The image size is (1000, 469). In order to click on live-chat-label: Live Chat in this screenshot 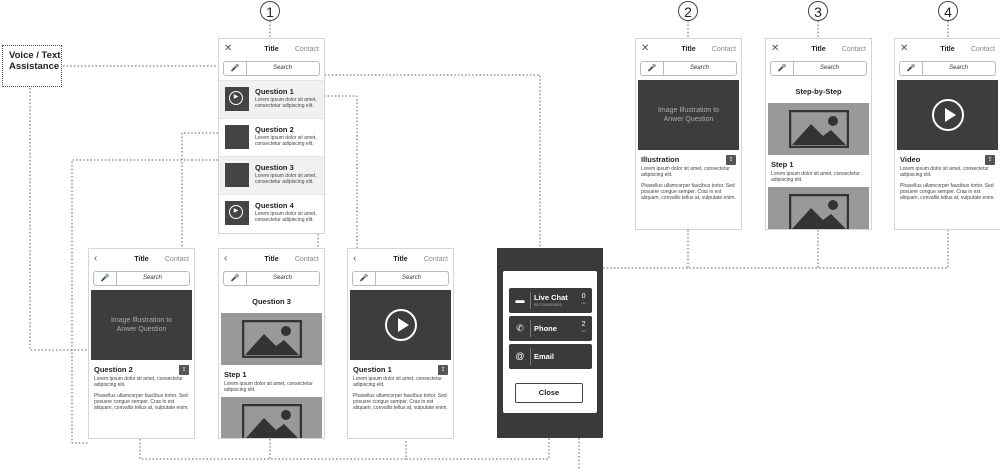, I will do `click(551, 297)`.